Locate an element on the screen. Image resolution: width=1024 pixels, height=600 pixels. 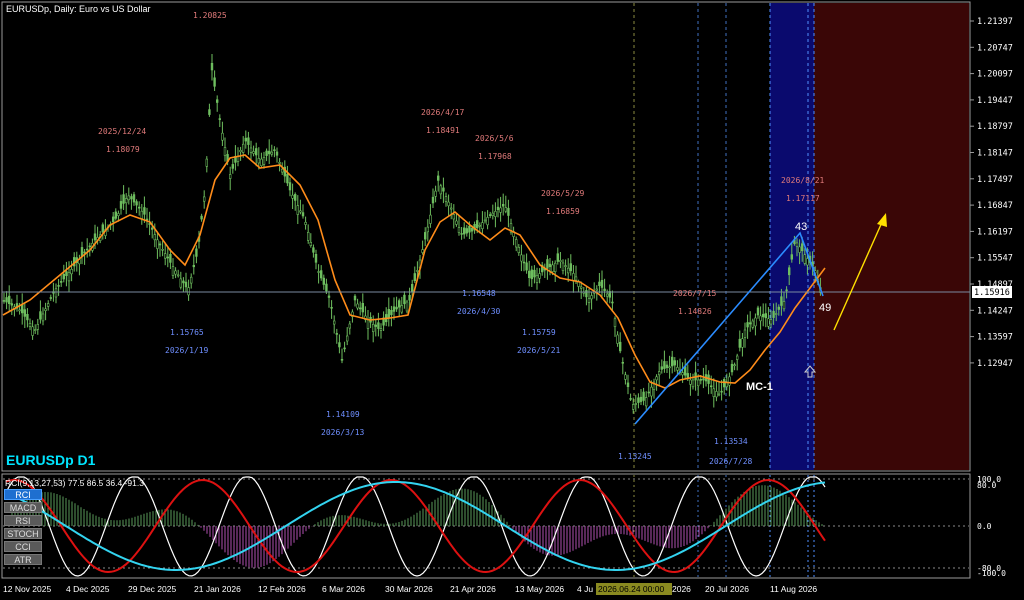
time-tick-label: 6 Mar 2026 is located at coordinates (343, 589).